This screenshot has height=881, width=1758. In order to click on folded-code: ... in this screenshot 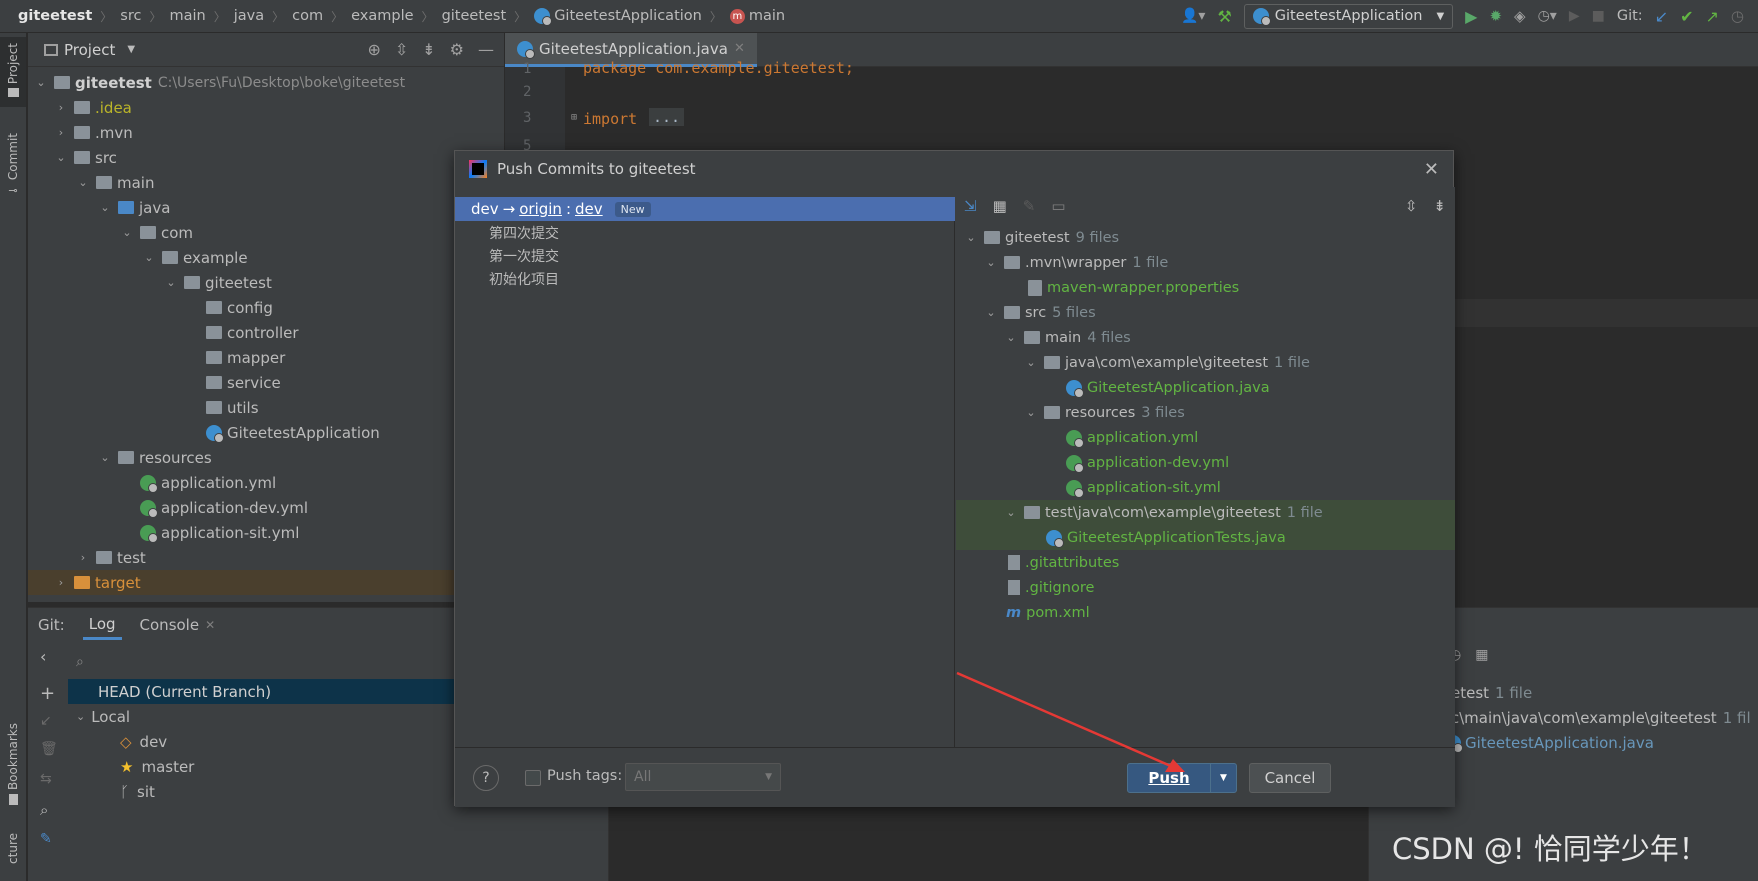, I will do `click(667, 117)`.